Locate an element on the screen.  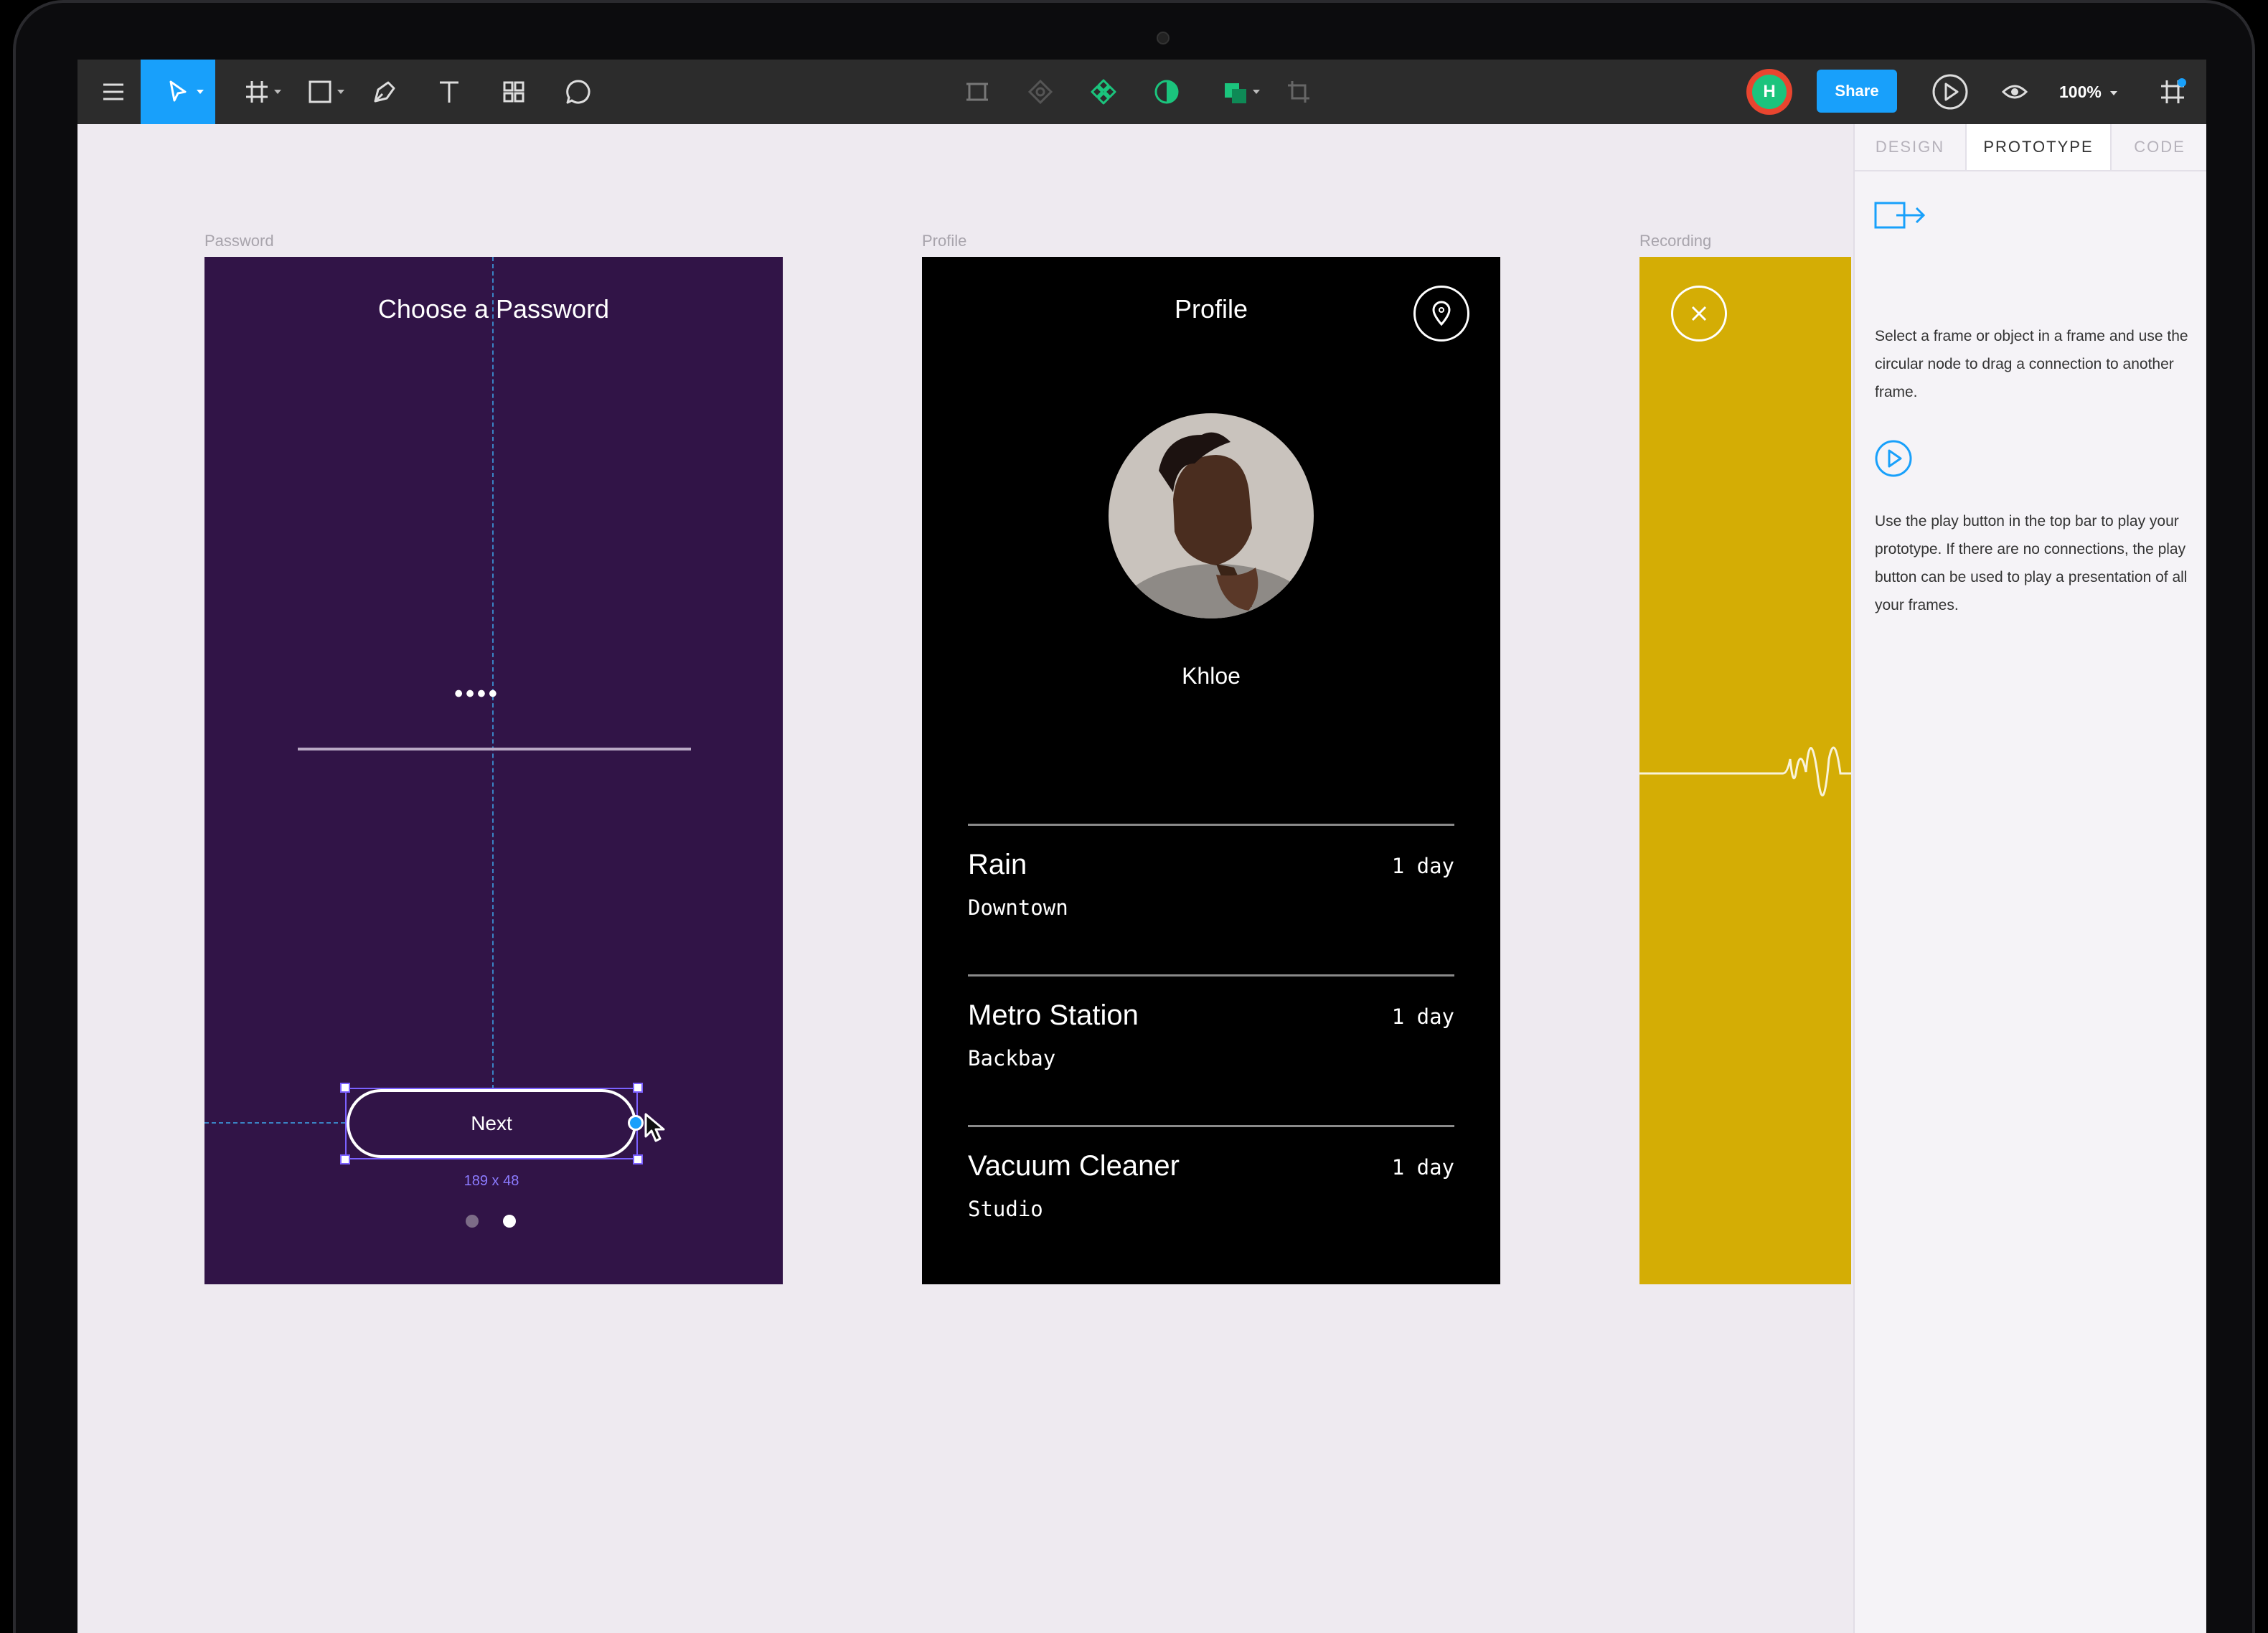
alignment-guide-horizontal is located at coordinates (274, 1123).